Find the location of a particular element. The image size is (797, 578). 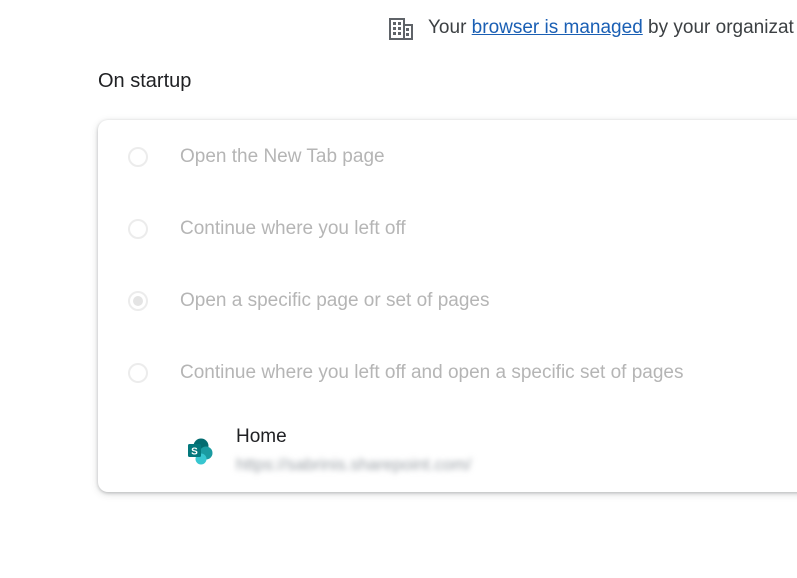

option-specific-pages: Open a specific page or set of pages is located at coordinates (308, 301).